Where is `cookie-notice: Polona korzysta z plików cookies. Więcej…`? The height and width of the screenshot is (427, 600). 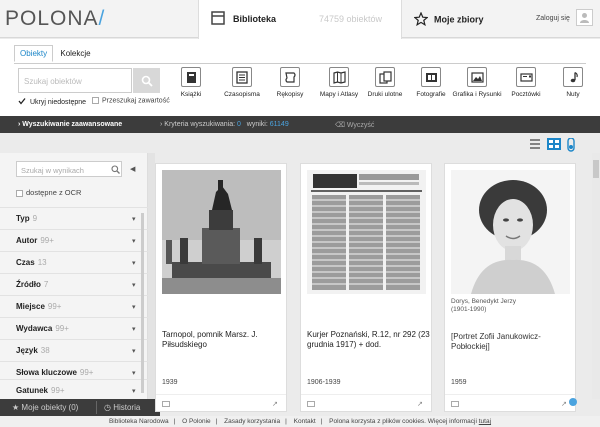
cookie-notice: Polona korzysta z plików cookies. Więcej… is located at coordinates (410, 421).